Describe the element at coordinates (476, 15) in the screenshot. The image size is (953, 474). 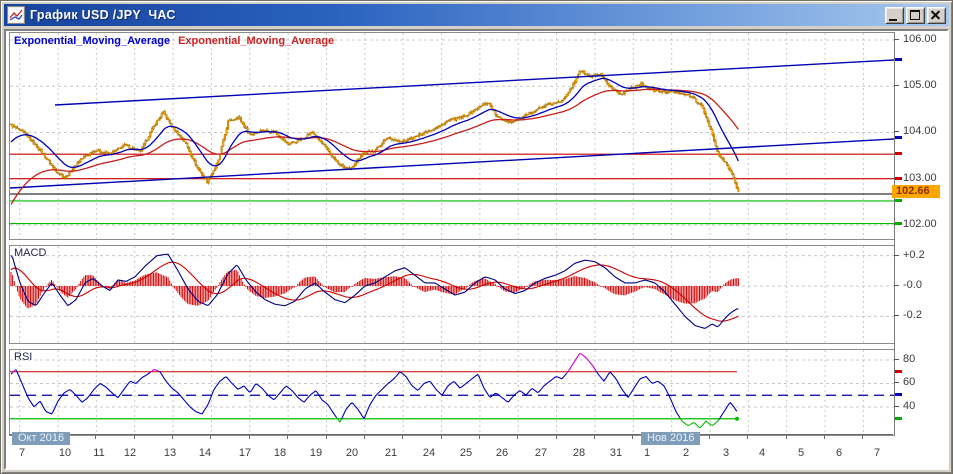
I see `title-bar: График USD /JPY ЧАС` at that location.